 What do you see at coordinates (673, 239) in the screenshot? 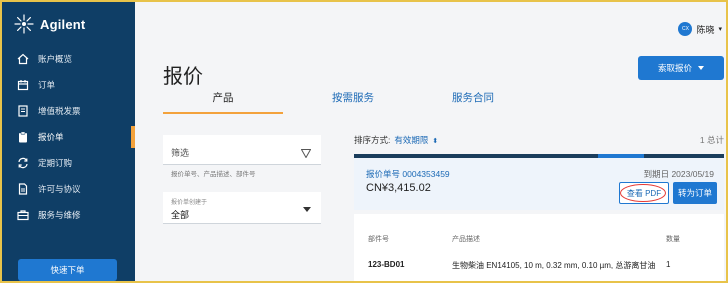
I see `column-header-quantity: 数量` at bounding box center [673, 239].